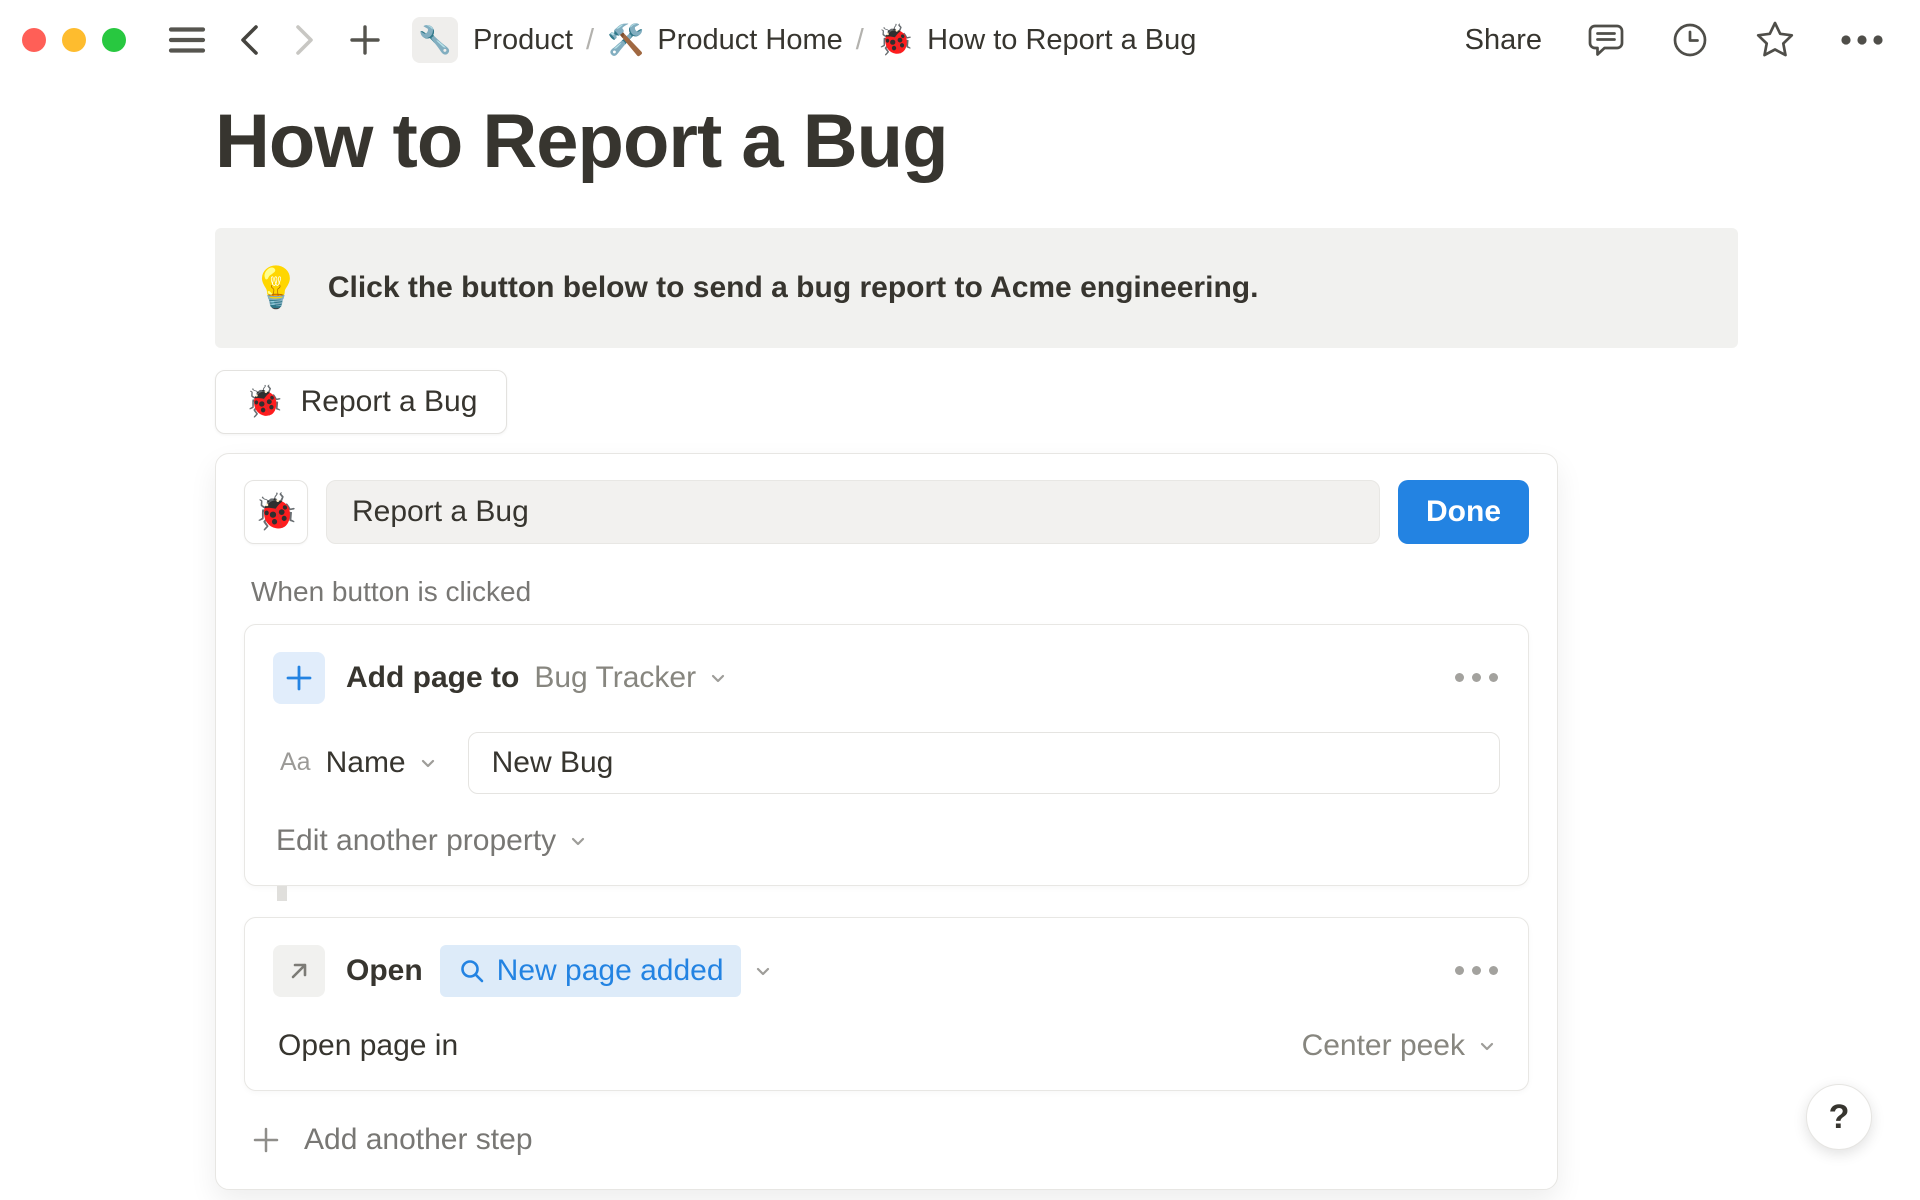 The image size is (1920, 1200). What do you see at coordinates (1383, 1046) in the screenshot?
I see `open-page-in-dropdown: Center peek` at bounding box center [1383, 1046].